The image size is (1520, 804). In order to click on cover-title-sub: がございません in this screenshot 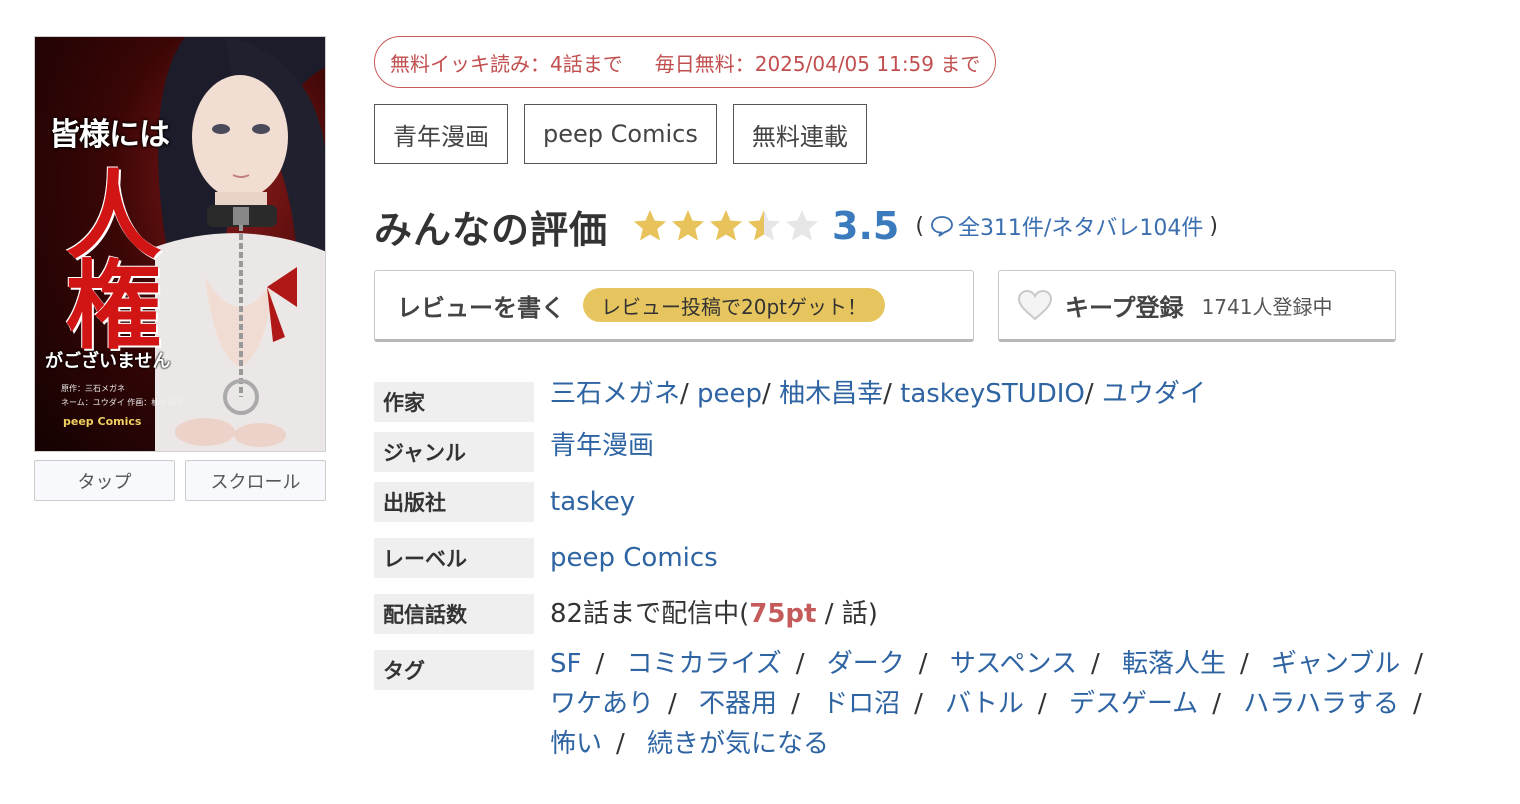, I will do `click(108, 361)`.